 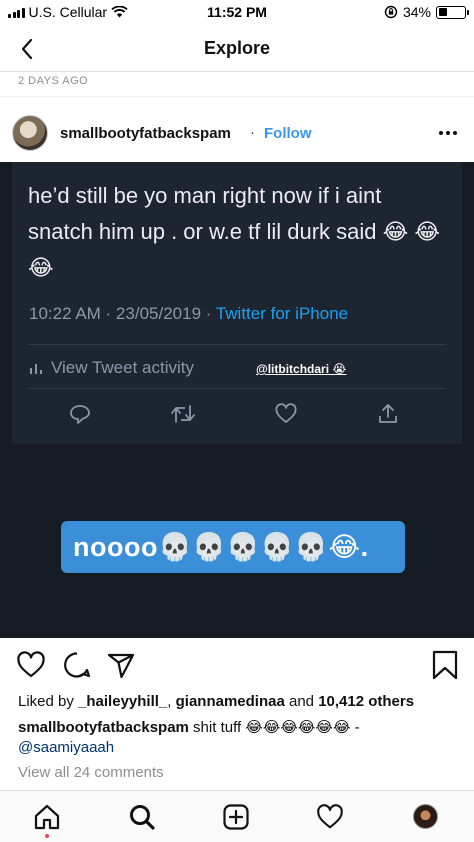 What do you see at coordinates (230, 701) in the screenshot?
I see `liker-link: giannamedinaa` at bounding box center [230, 701].